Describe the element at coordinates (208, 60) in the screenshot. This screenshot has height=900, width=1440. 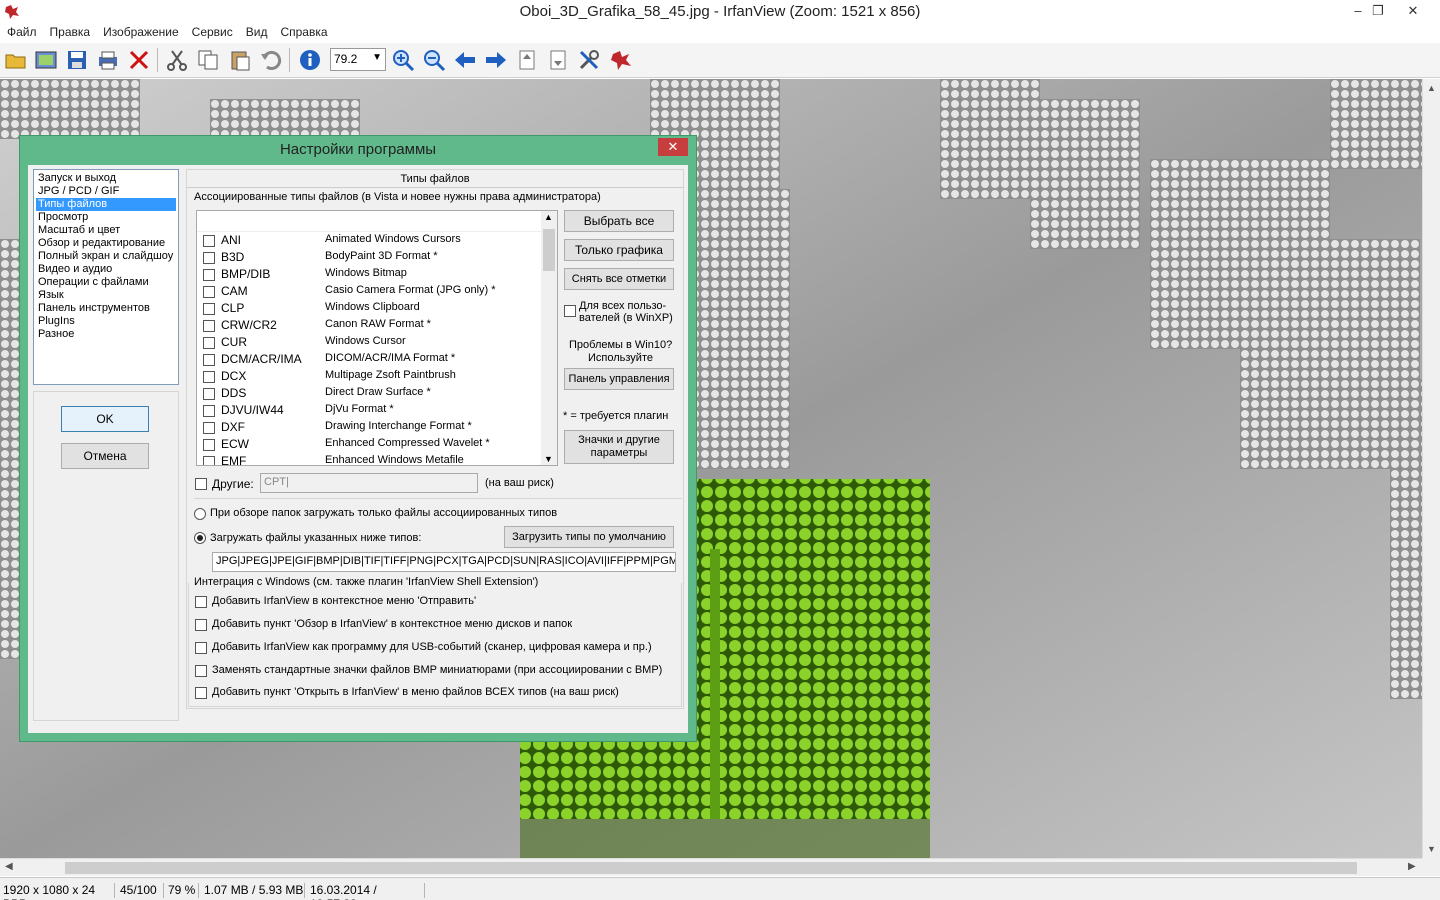
I see `copy-icon` at that location.